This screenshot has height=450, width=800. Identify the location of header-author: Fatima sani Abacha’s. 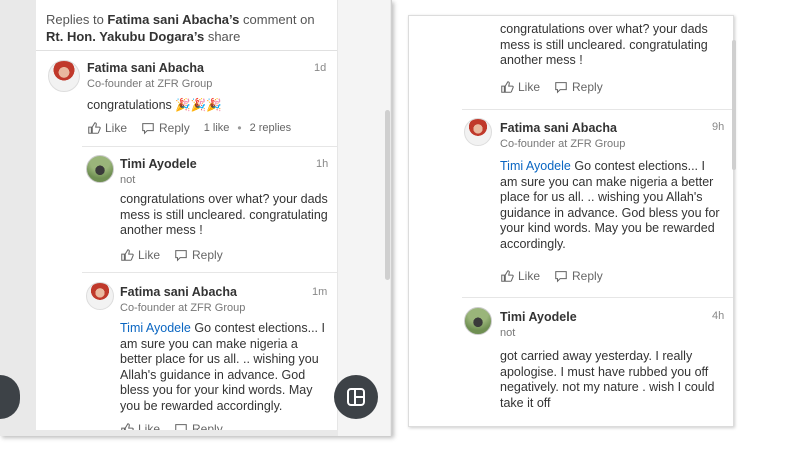
(173, 19).